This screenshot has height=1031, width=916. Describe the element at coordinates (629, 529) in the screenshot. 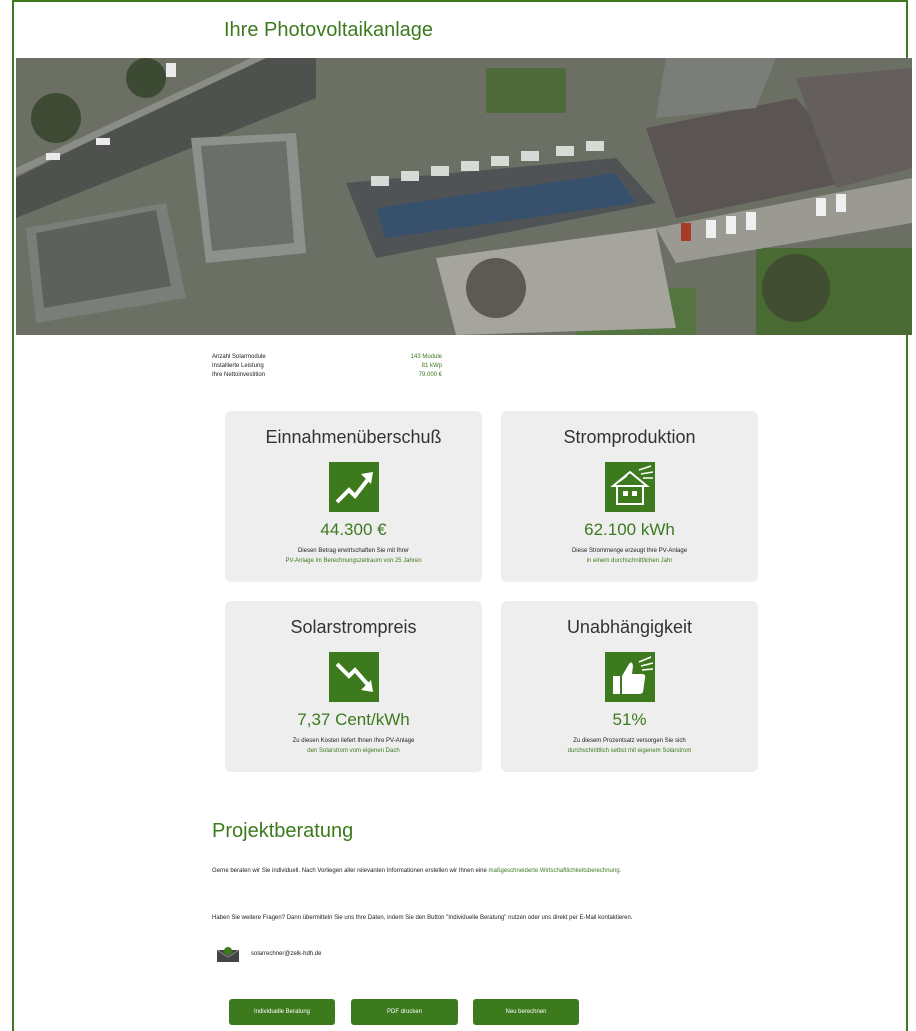

I see `card-value: 62.100 kWh` at that location.